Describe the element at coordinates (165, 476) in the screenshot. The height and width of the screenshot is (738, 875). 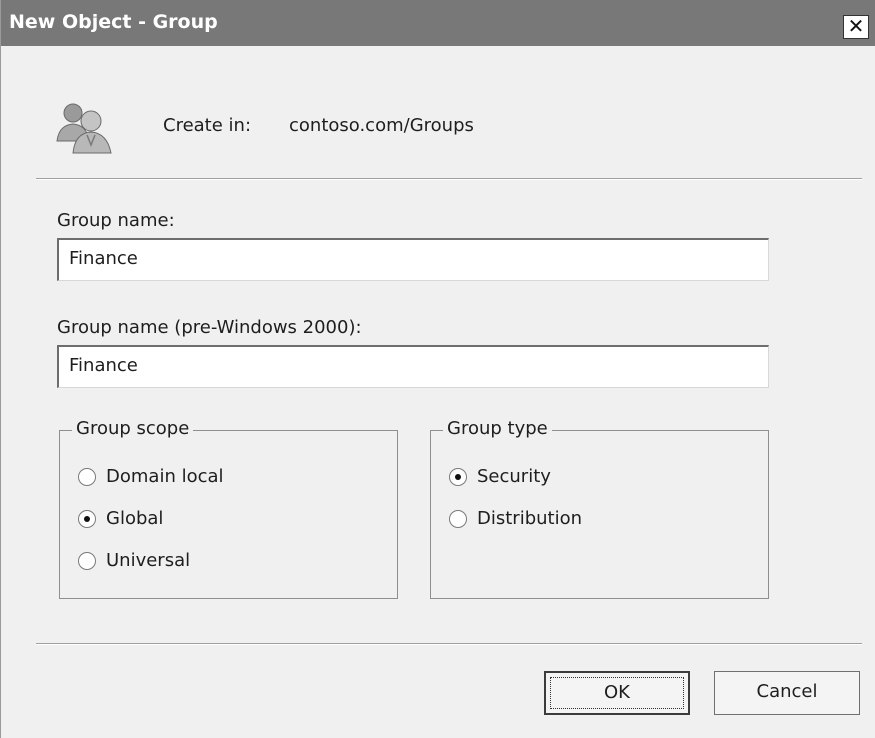
I see `radio-label: Domain local` at that location.